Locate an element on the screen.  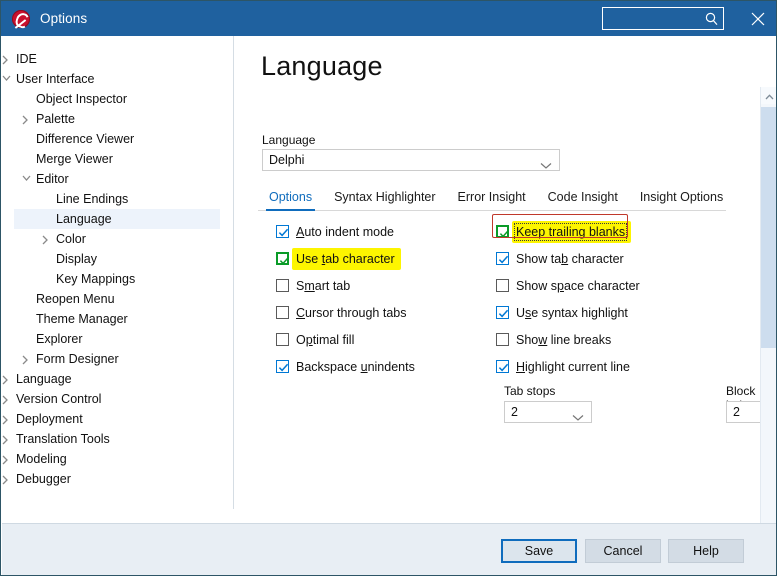
scroll-up-button is located at coordinates (768, 95).